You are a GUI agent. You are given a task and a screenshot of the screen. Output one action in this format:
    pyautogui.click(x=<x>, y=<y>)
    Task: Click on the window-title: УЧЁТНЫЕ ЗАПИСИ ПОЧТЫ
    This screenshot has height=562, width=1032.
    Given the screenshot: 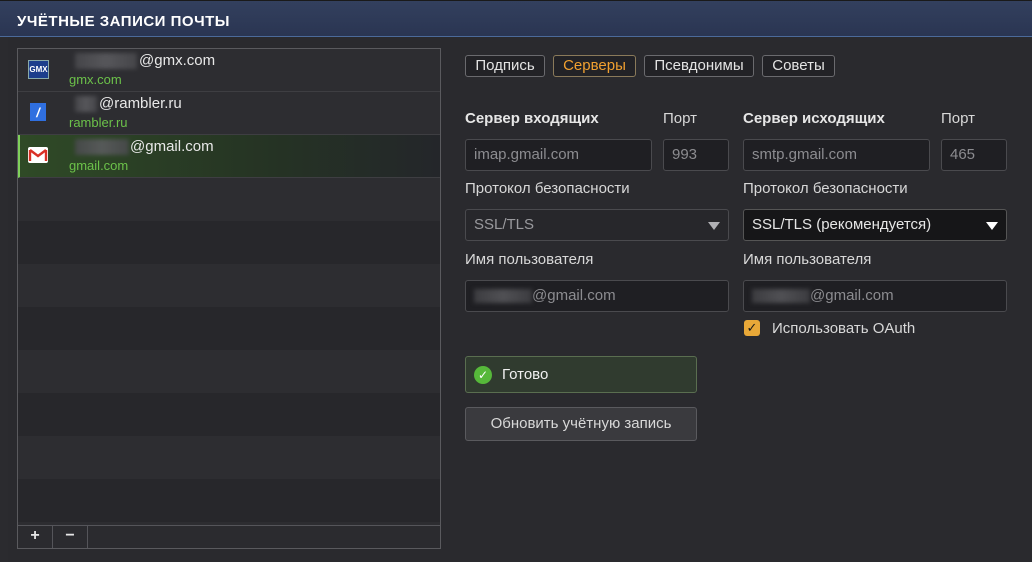 What is the action you would take?
    pyautogui.click(x=123, y=21)
    